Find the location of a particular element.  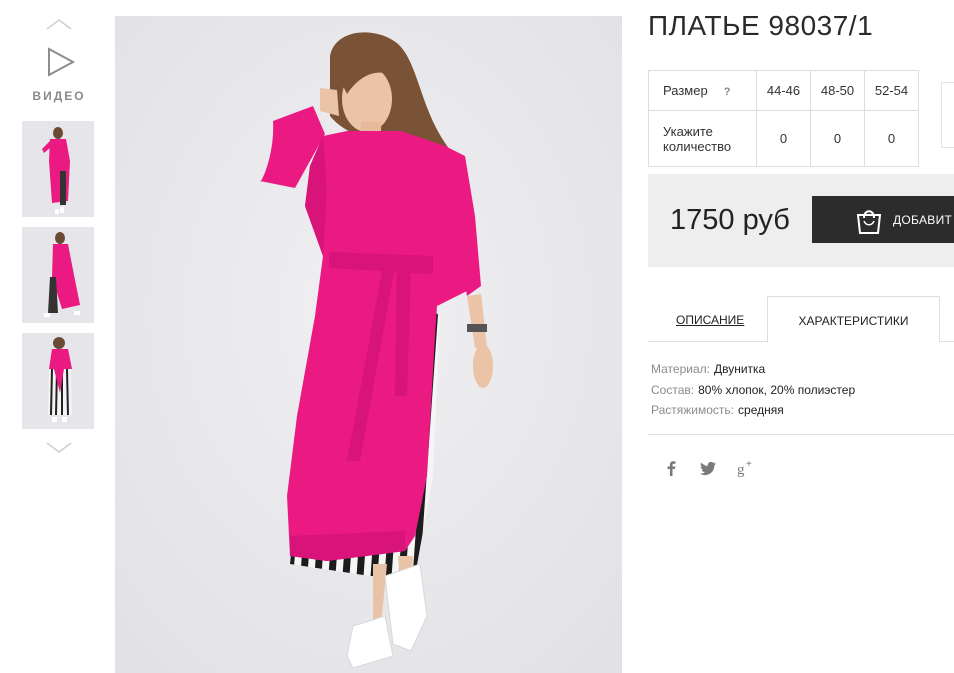

twitter-icon is located at coordinates (708, 468).